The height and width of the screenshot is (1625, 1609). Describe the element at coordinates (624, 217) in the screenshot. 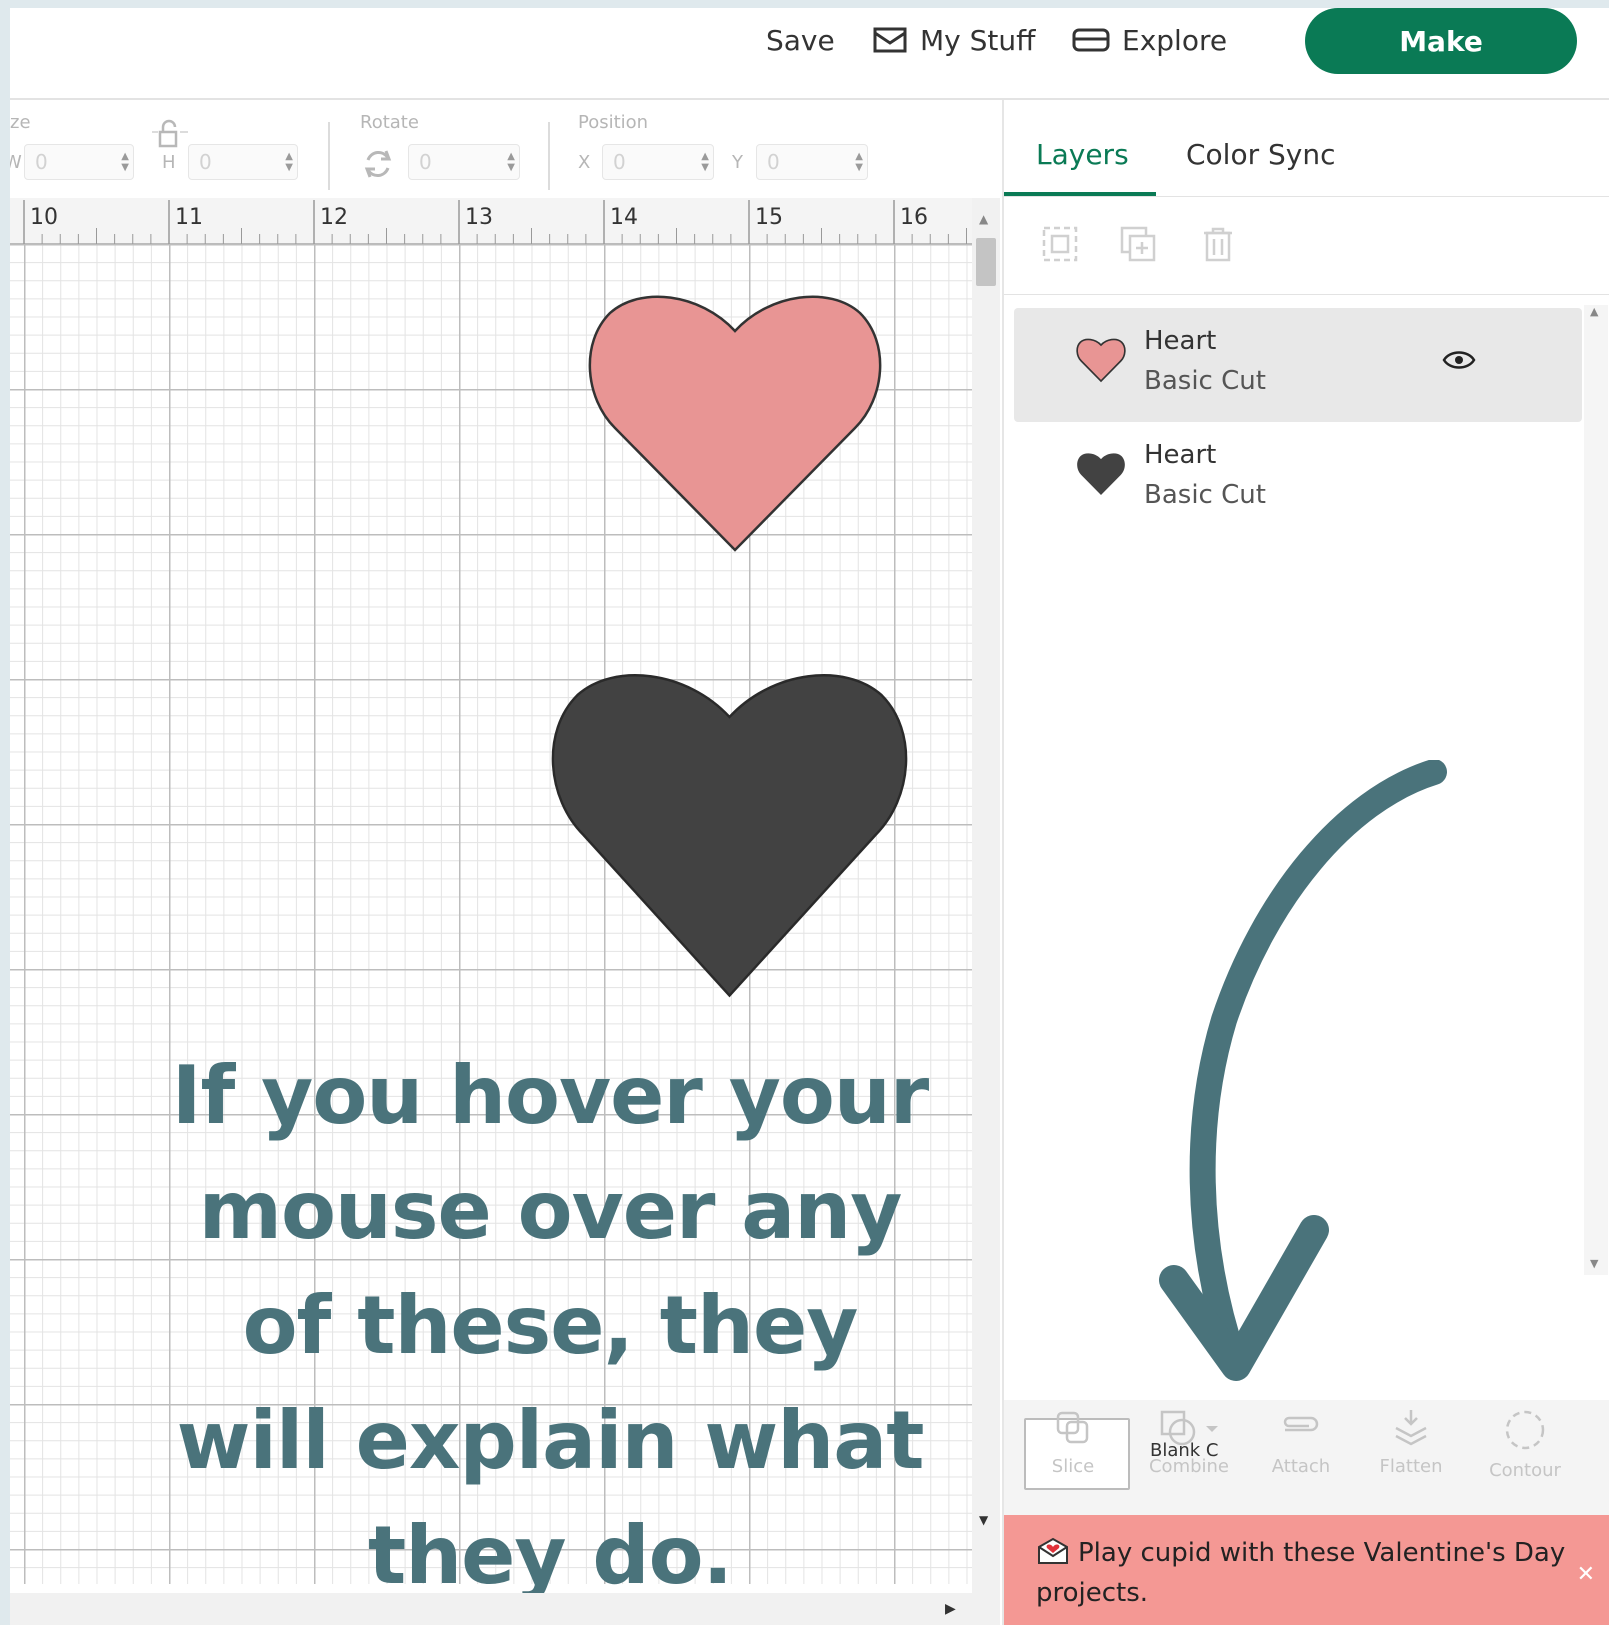

I see `ruler-label: 14` at that location.